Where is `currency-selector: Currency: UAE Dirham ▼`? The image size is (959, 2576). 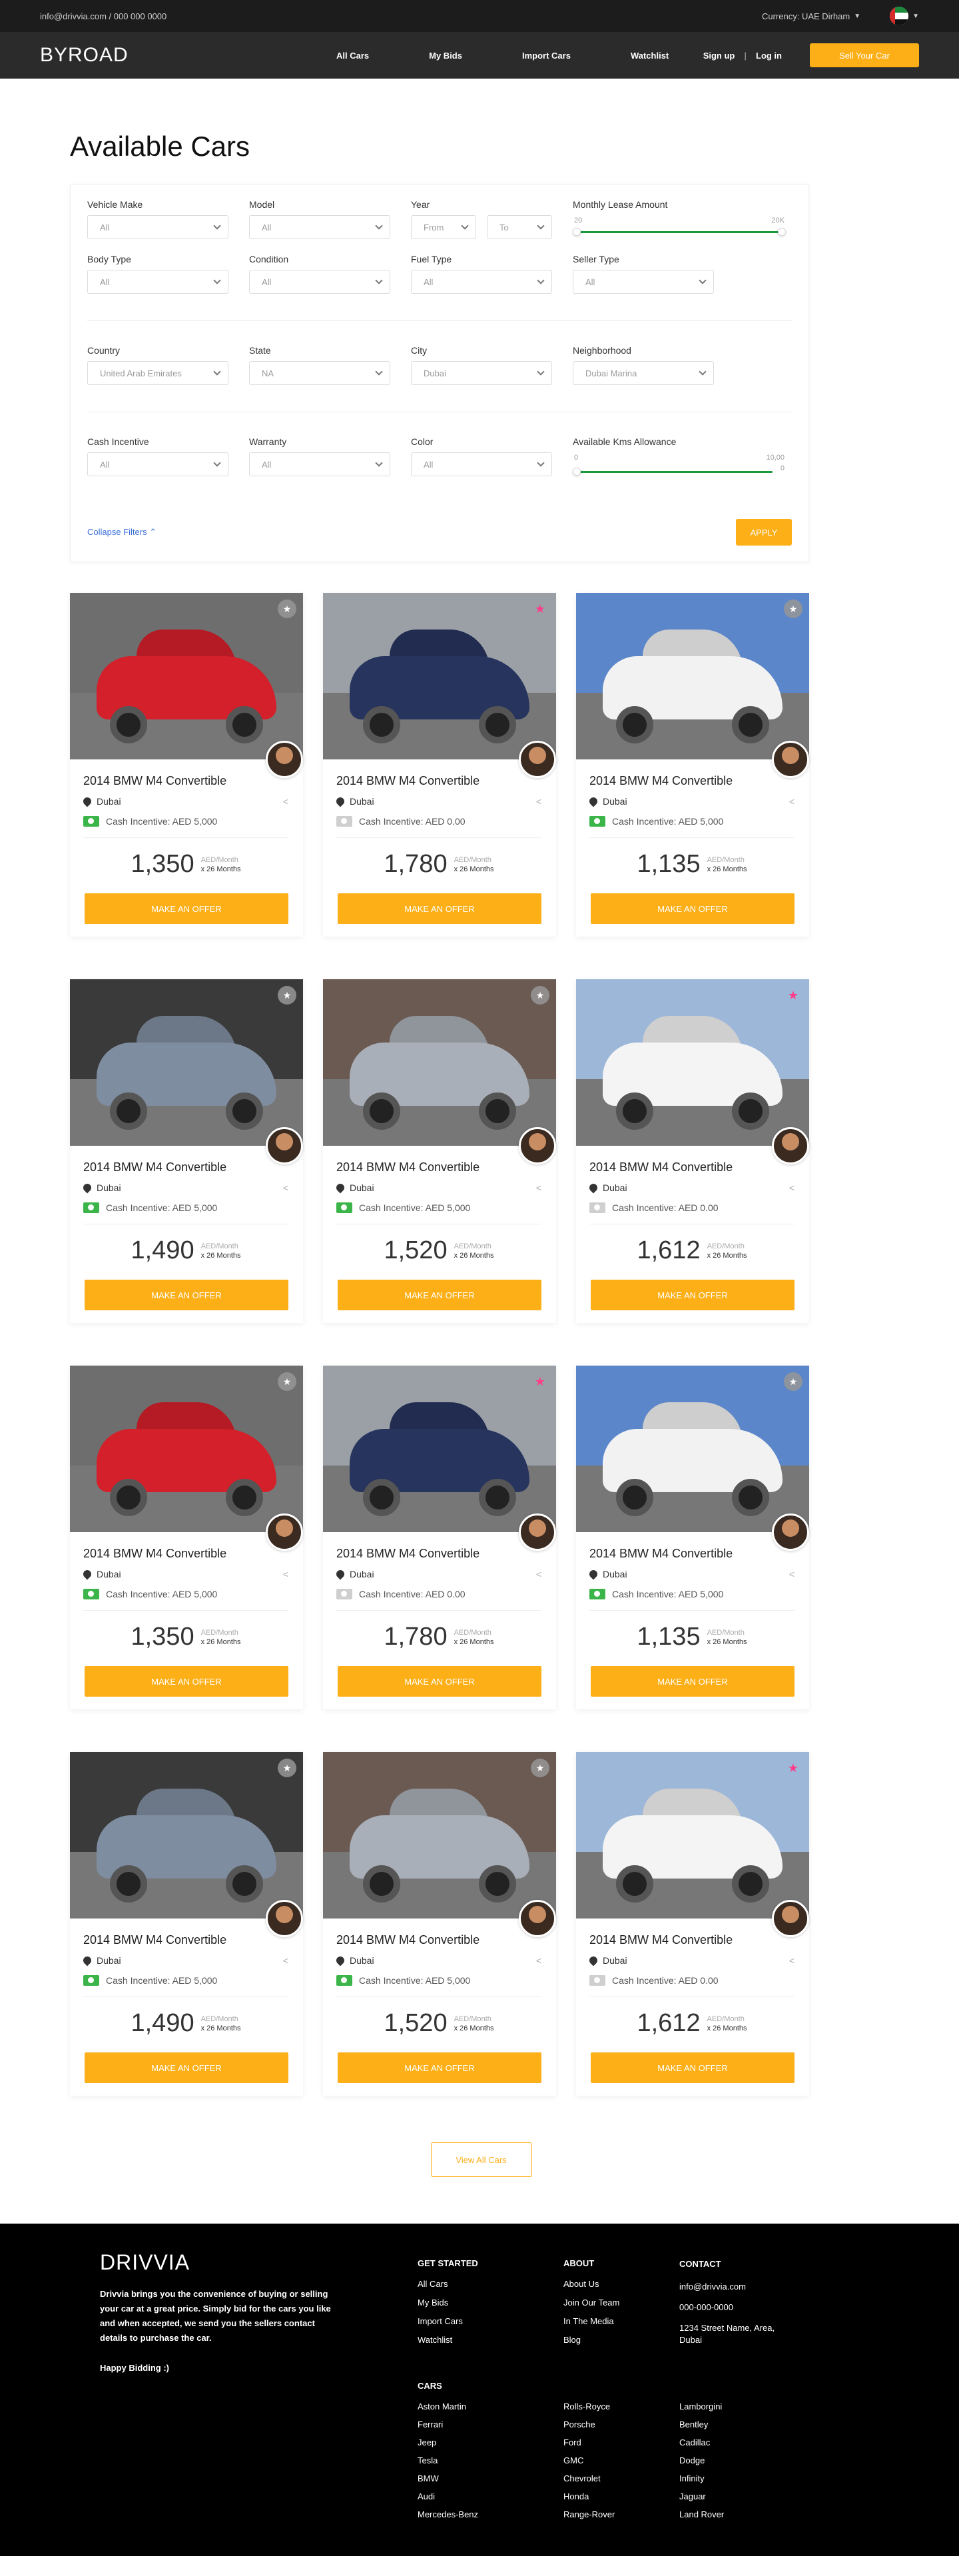
currency-selector: Currency: UAE Dirham ▼ is located at coordinates (811, 16).